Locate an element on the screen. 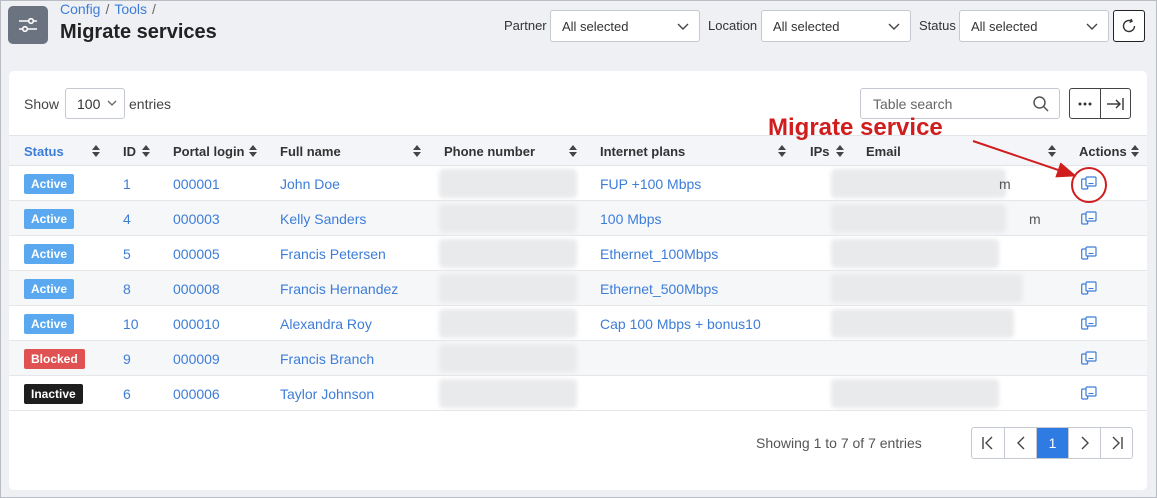 The height and width of the screenshot is (498, 1157). more-dots-icon is located at coordinates (1085, 103).